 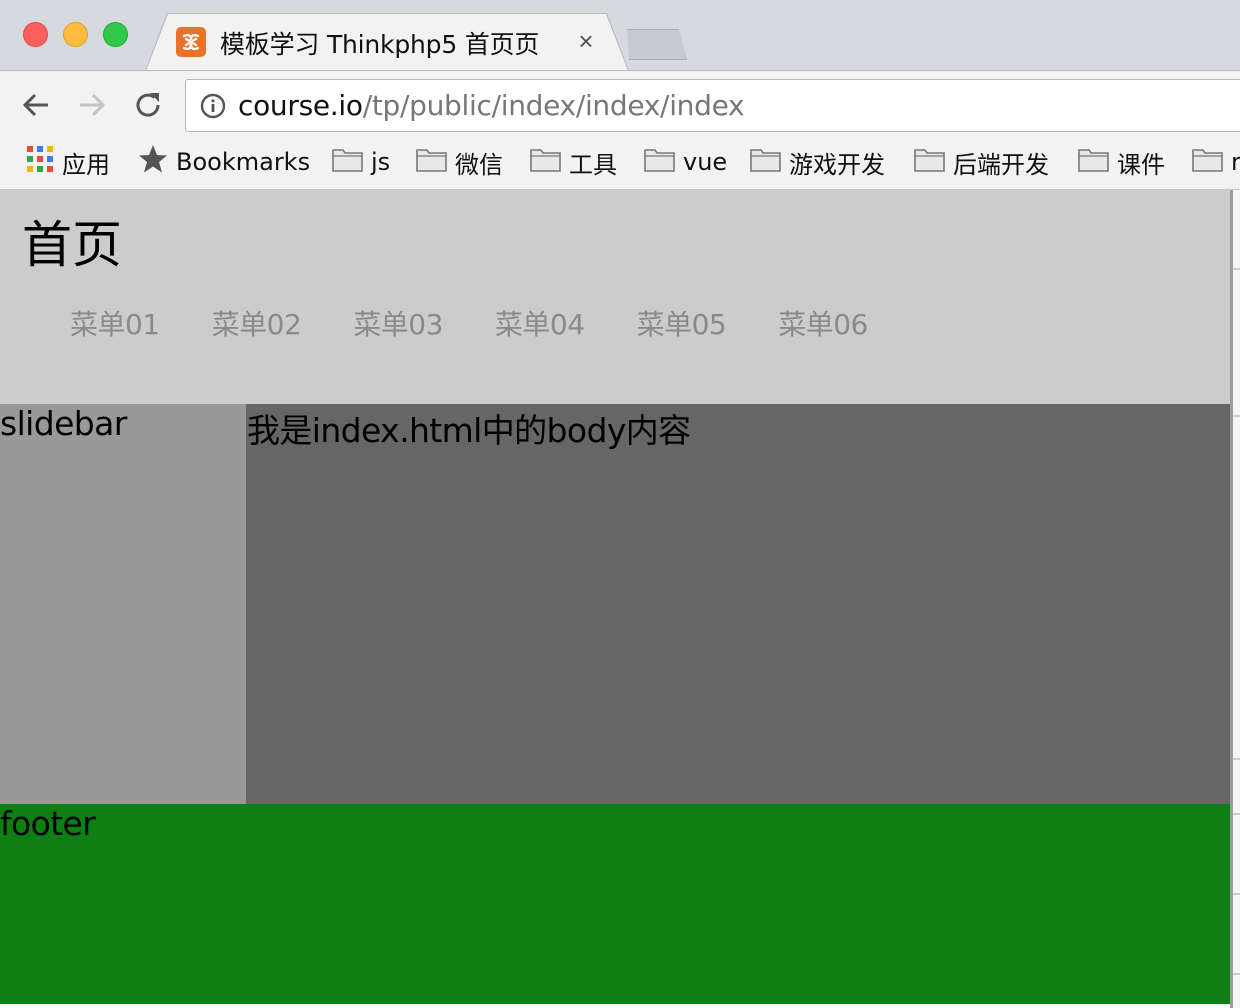 I want to click on nav-menu: 菜单01 菜单02 菜单03 菜单04 菜单05 菜单06, so click(x=495, y=323).